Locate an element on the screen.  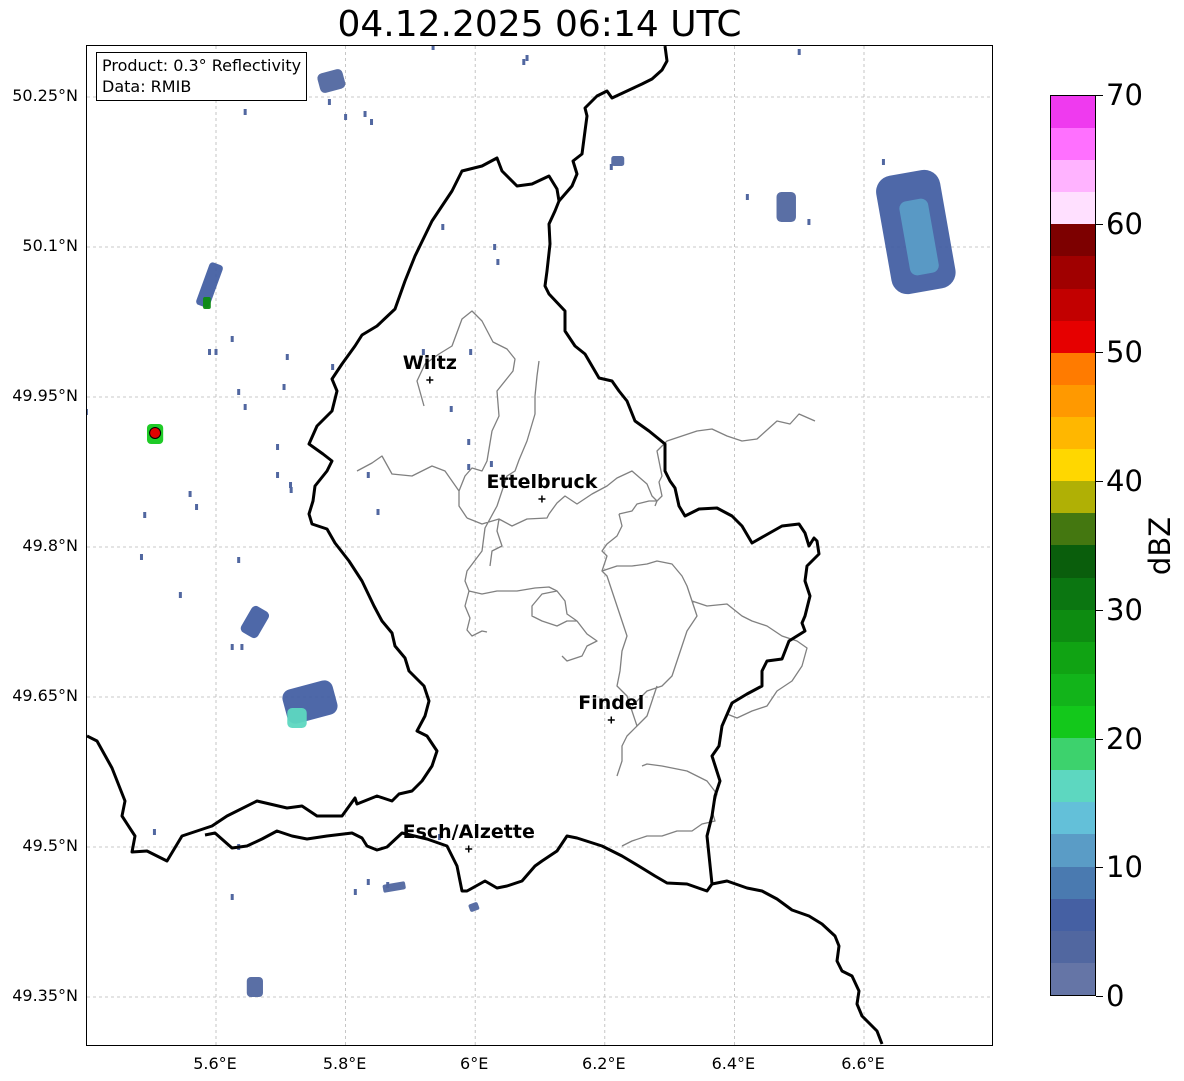
lat-tick-label: 50.25°N is located at coordinates (45, 95).